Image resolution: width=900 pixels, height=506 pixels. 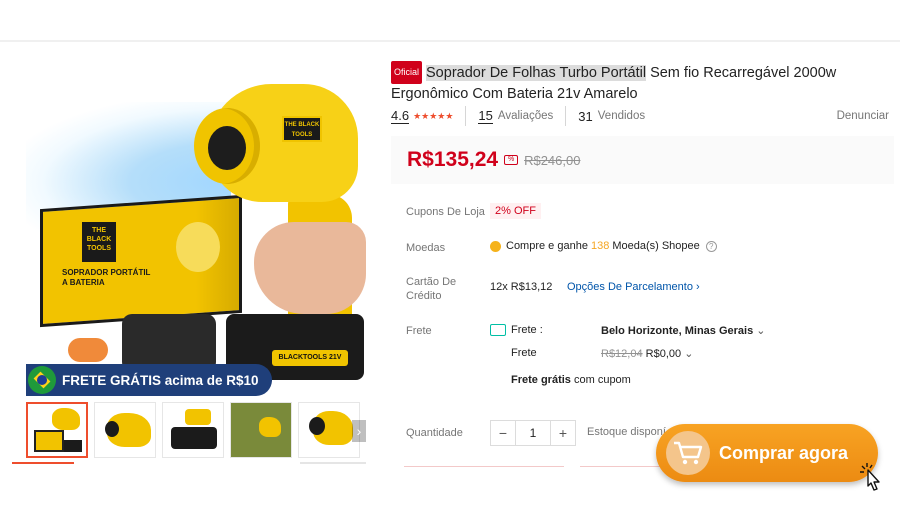 I want to click on thumbnail-next-icon: ›, so click(x=359, y=431).